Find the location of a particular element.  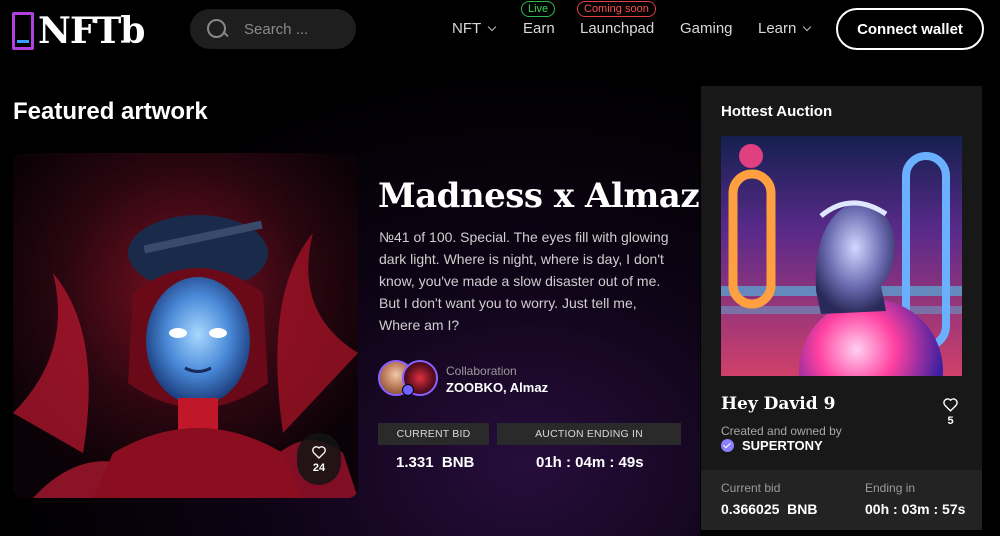

auction-ending-label: AUCTION ENDING IN is located at coordinates (589, 434).